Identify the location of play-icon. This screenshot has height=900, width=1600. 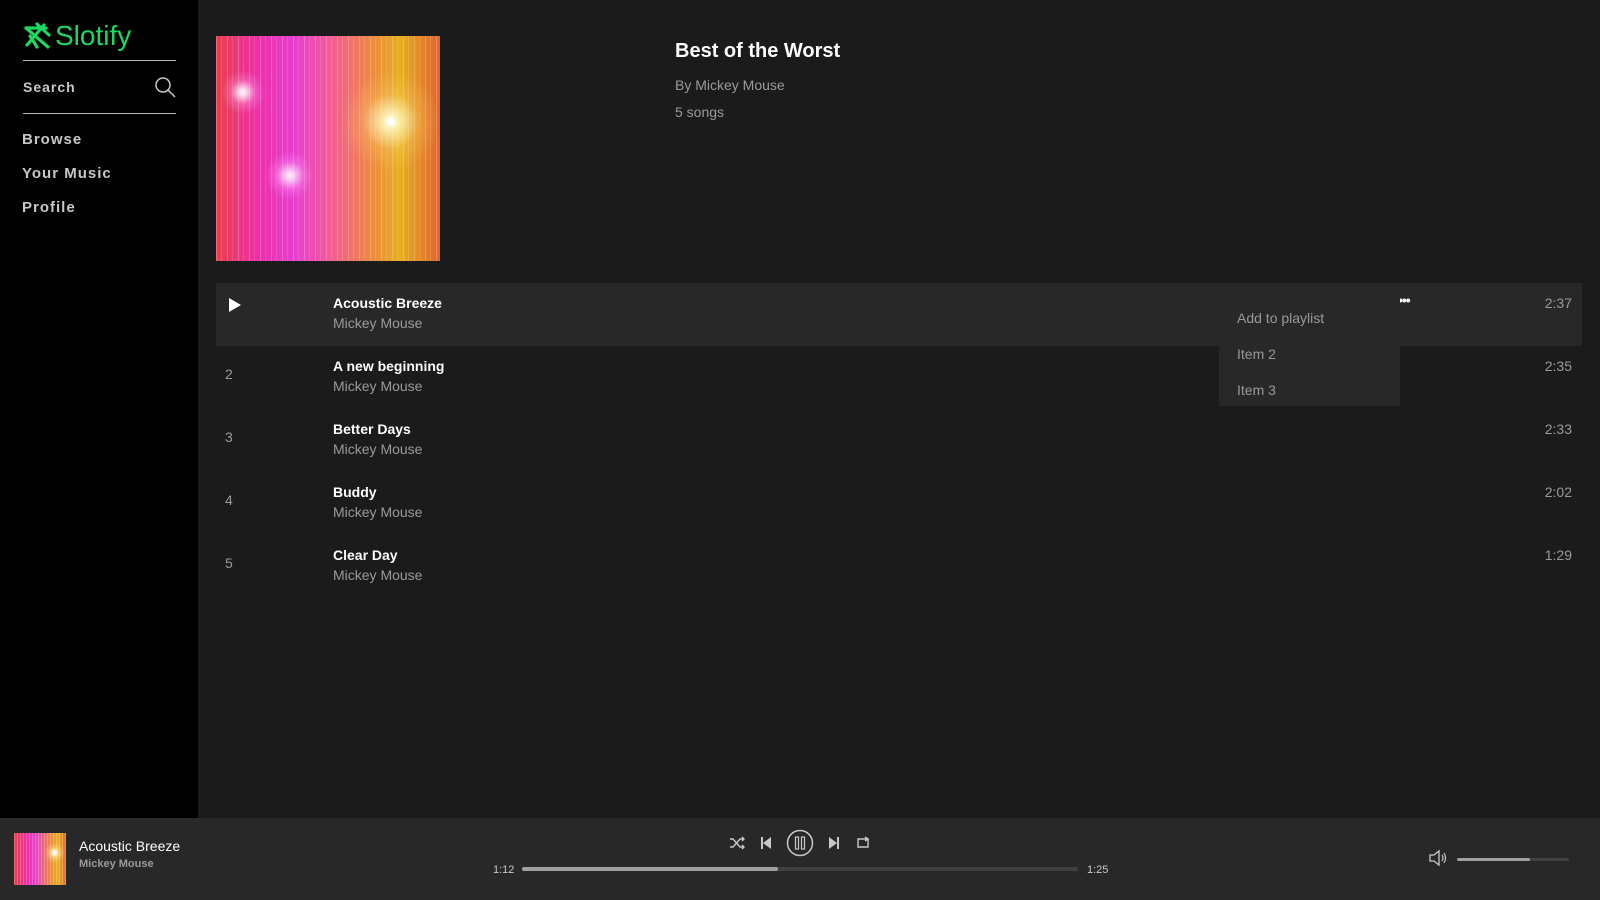
(235, 305).